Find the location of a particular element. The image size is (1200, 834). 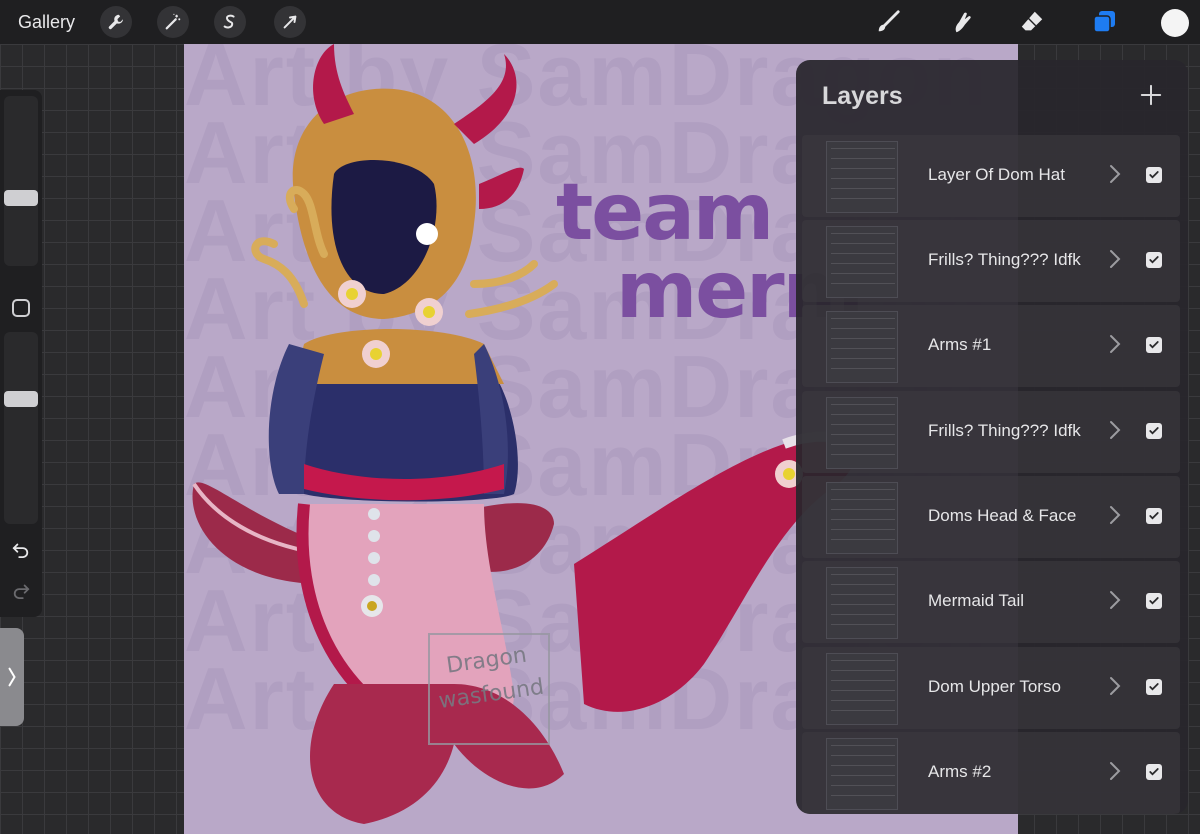

left-sidebar is located at coordinates (21, 353).